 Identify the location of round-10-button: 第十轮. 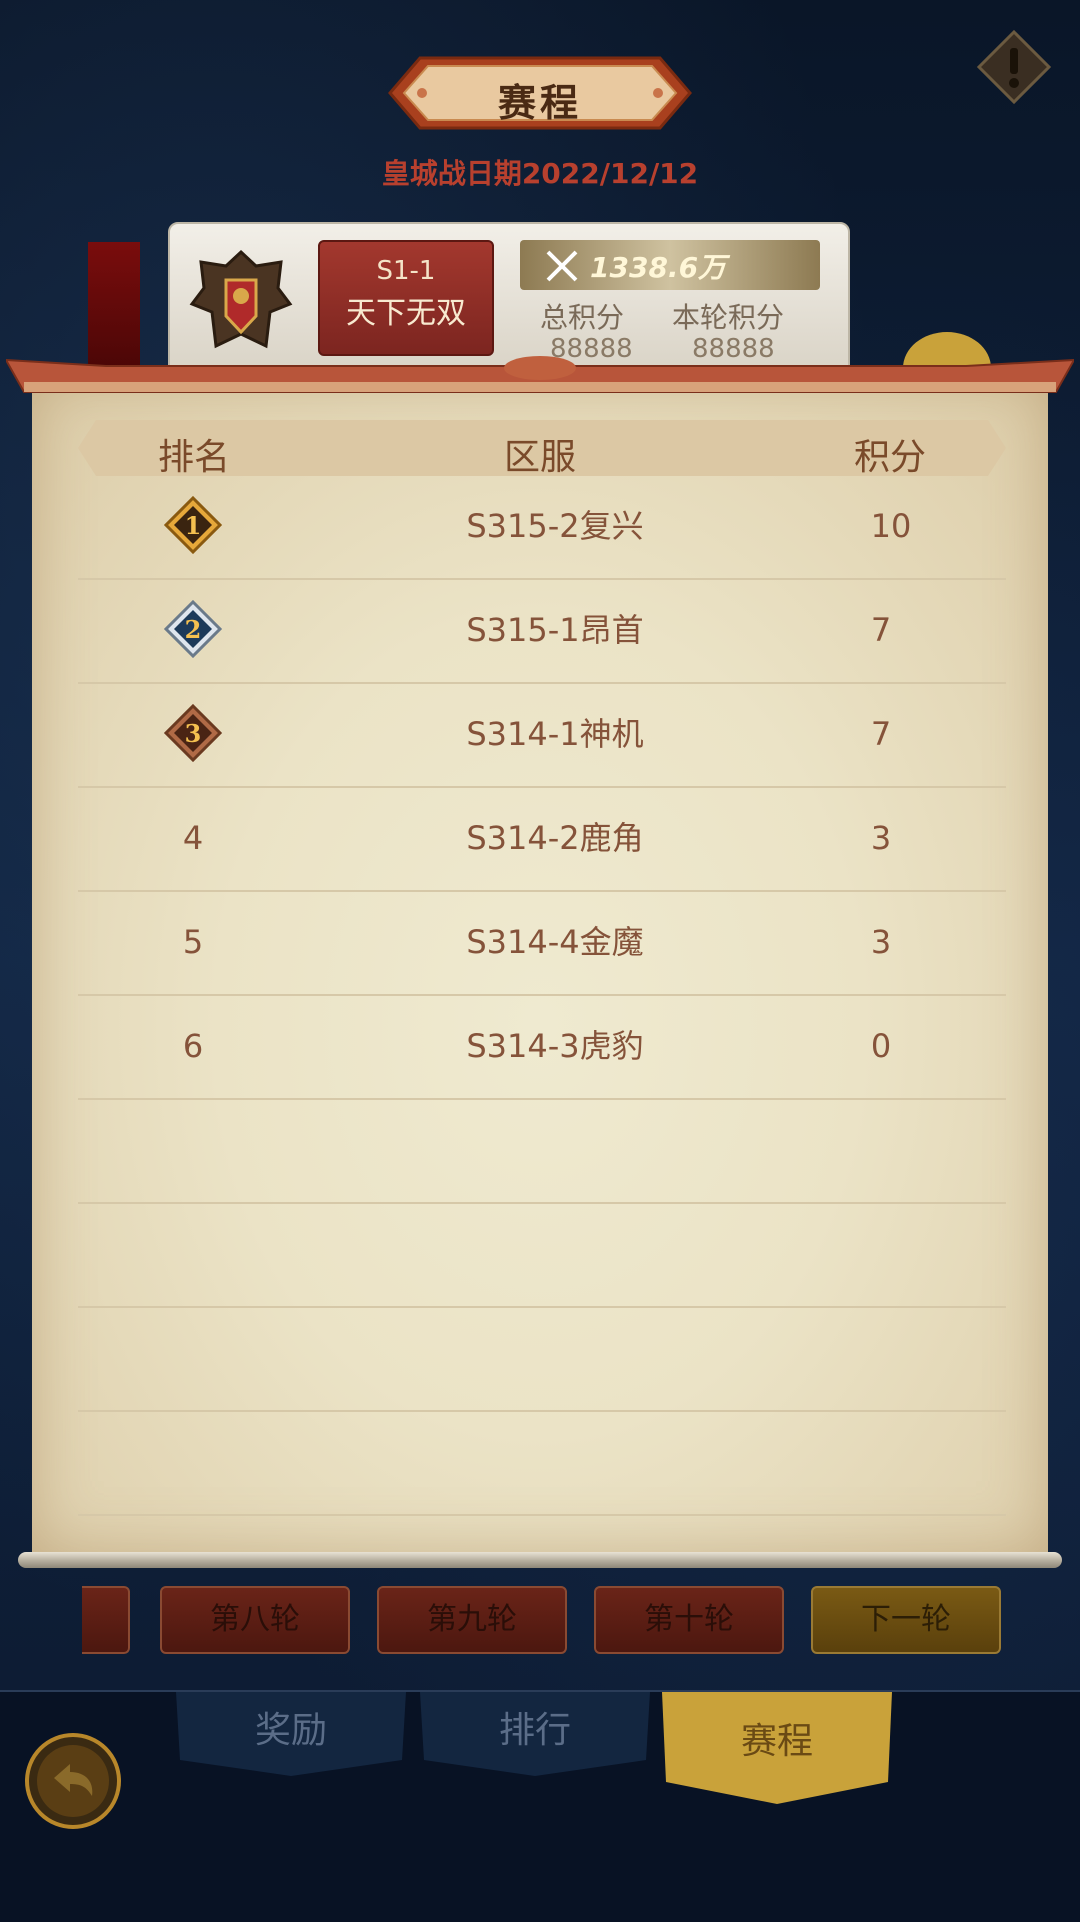
(689, 1620).